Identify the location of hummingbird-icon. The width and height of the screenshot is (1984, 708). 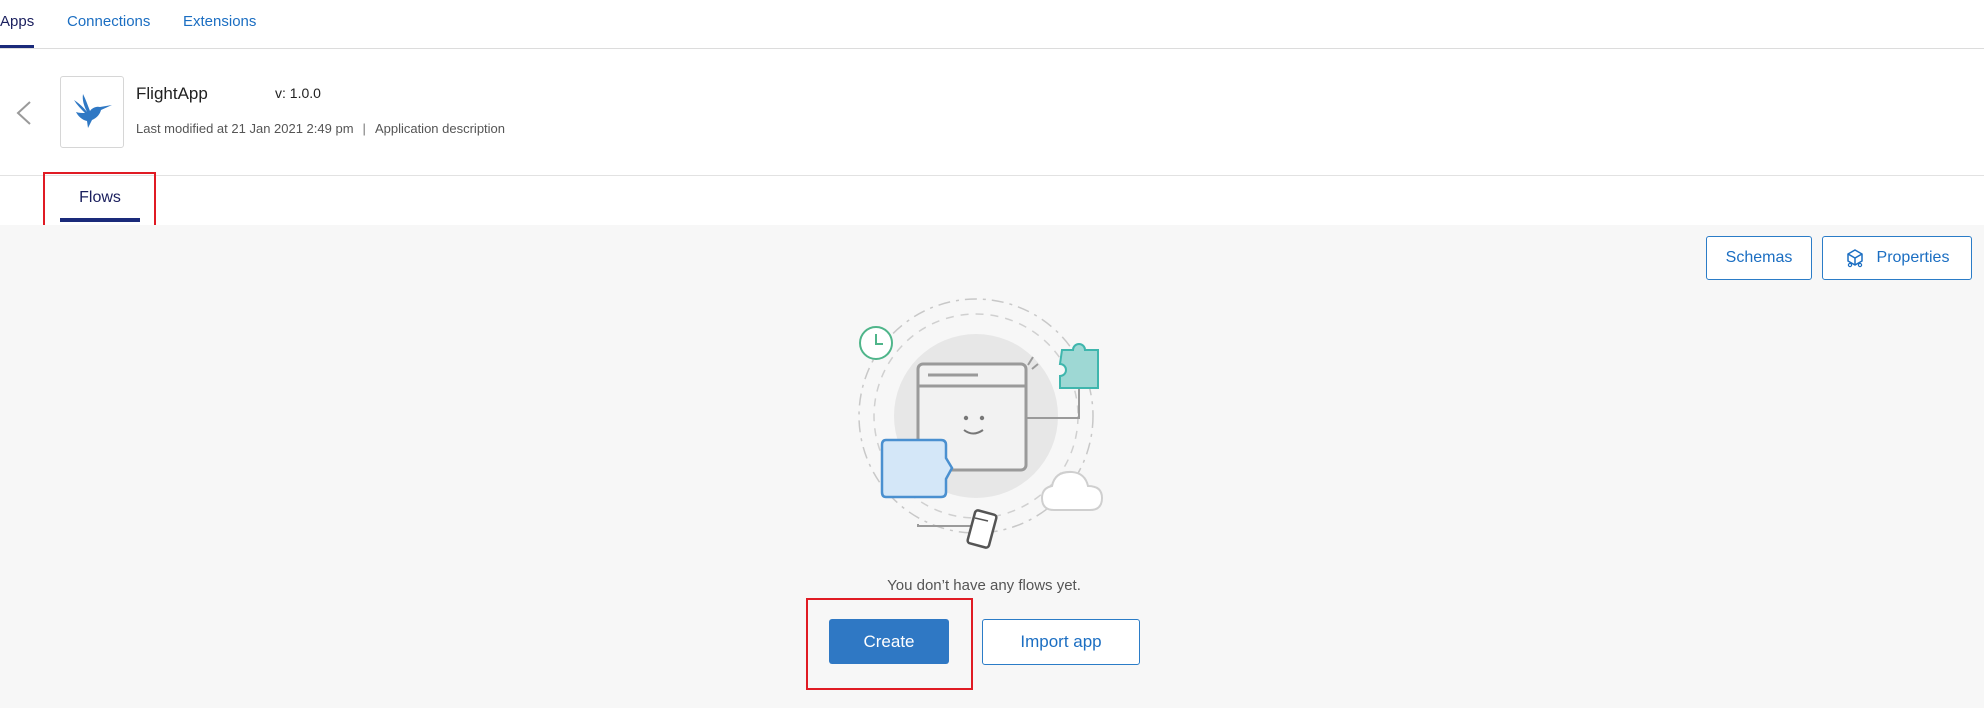
(93, 111).